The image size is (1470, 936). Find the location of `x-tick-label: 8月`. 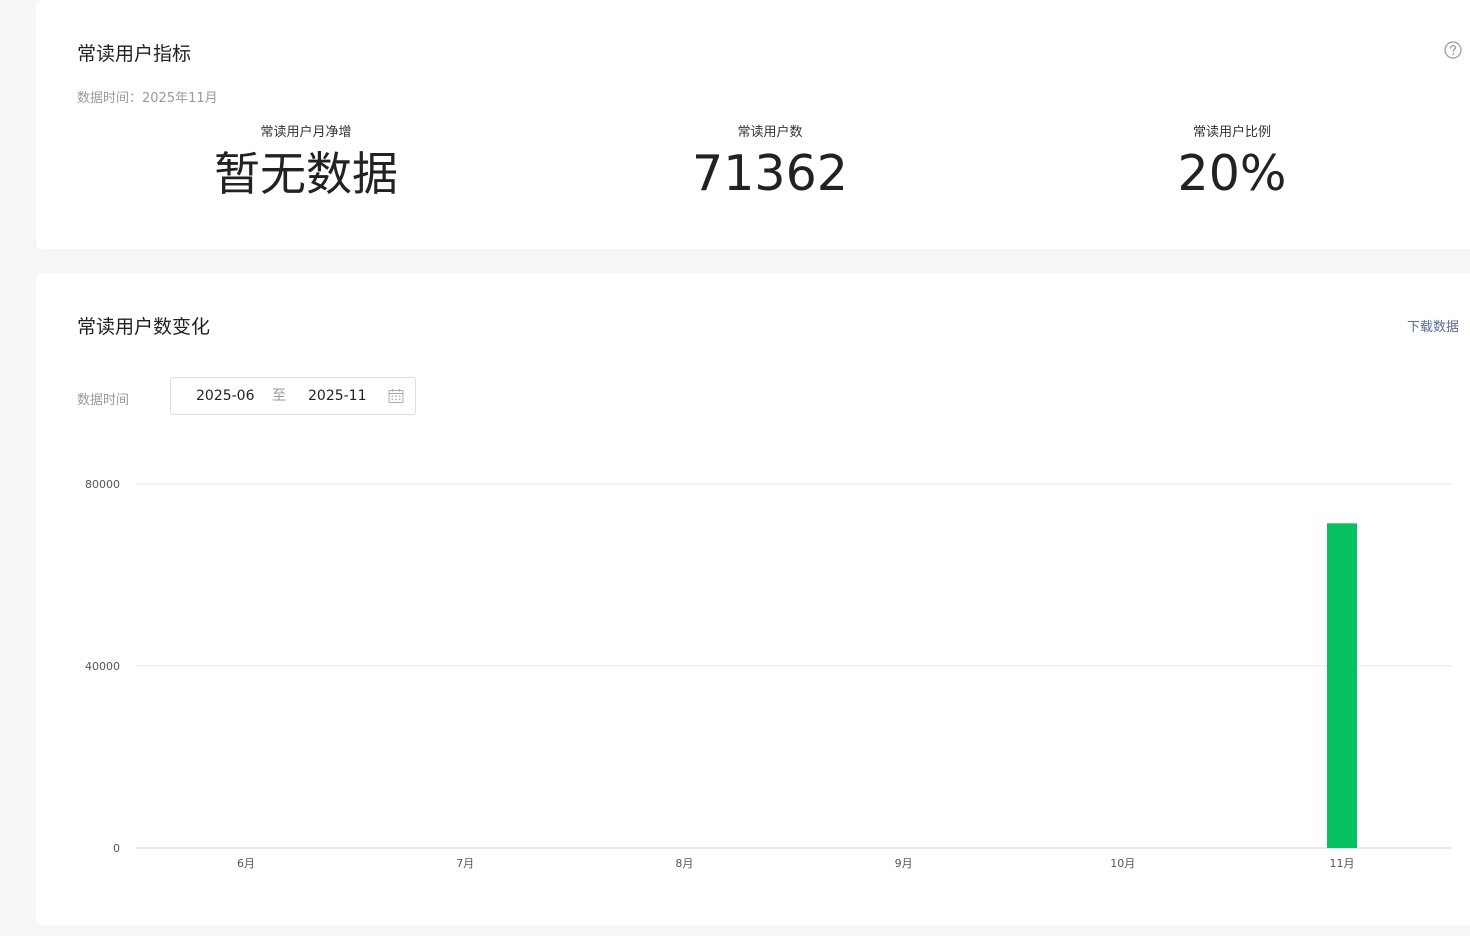

x-tick-label: 8月 is located at coordinates (684, 863).